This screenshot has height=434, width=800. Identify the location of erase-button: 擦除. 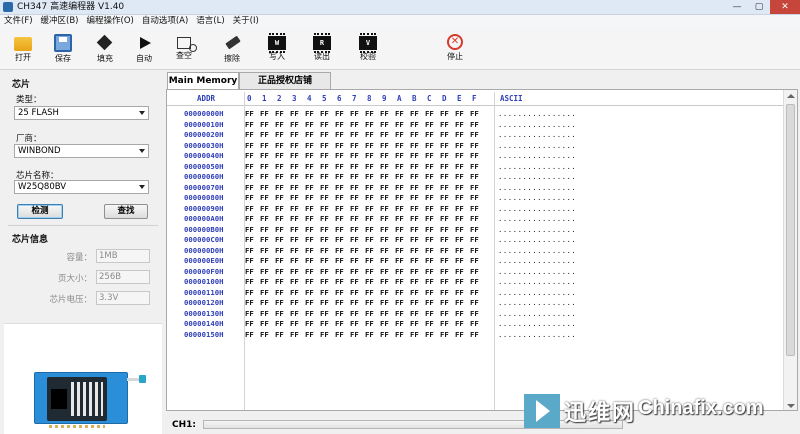
(232, 49).